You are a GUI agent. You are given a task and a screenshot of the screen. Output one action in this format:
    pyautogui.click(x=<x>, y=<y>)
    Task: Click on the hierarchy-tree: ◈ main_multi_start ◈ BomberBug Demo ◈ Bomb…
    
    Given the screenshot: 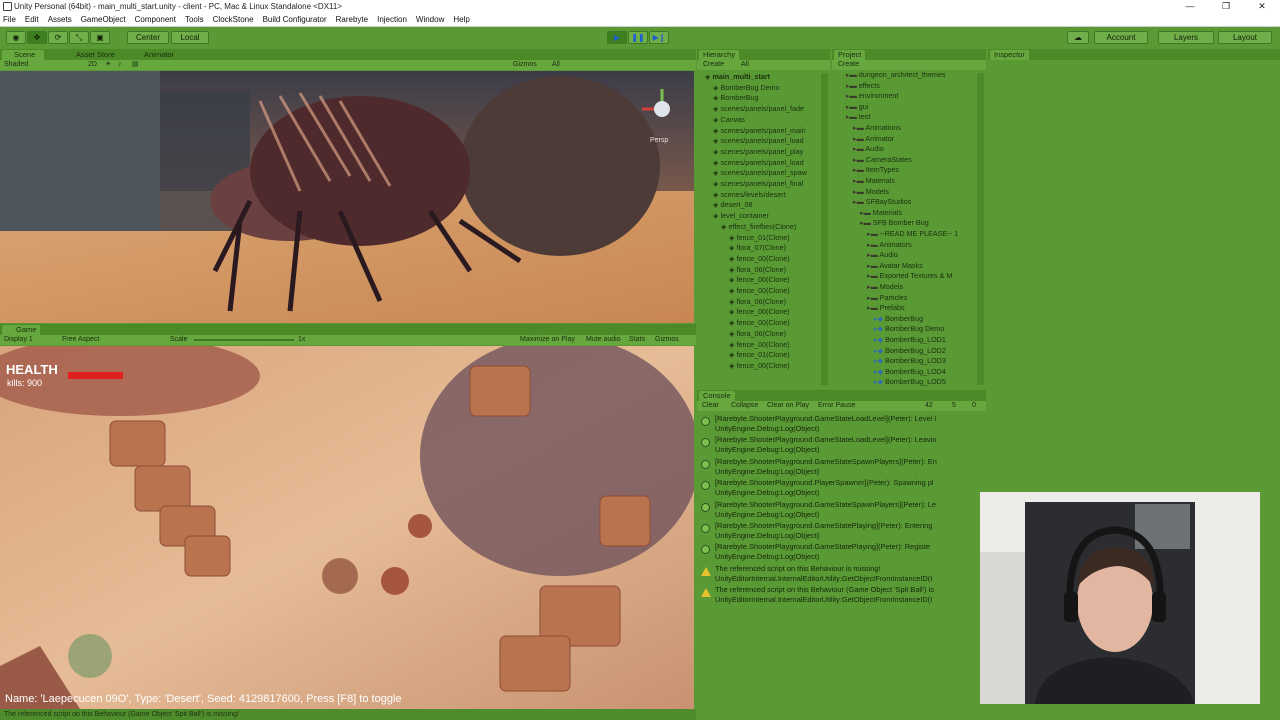 What is the action you would take?
    pyautogui.click(x=758, y=229)
    